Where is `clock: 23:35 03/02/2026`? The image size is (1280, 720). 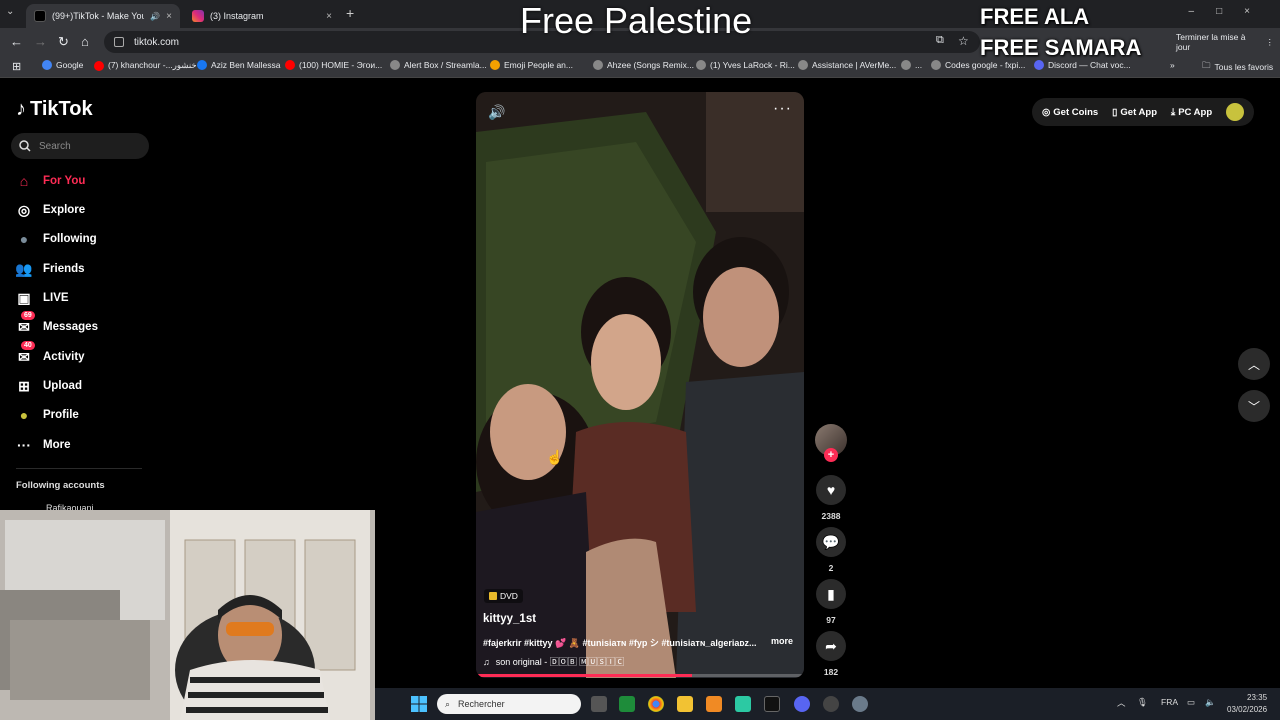
clock: 23:35 03/02/2026 is located at coordinates (1247, 704).